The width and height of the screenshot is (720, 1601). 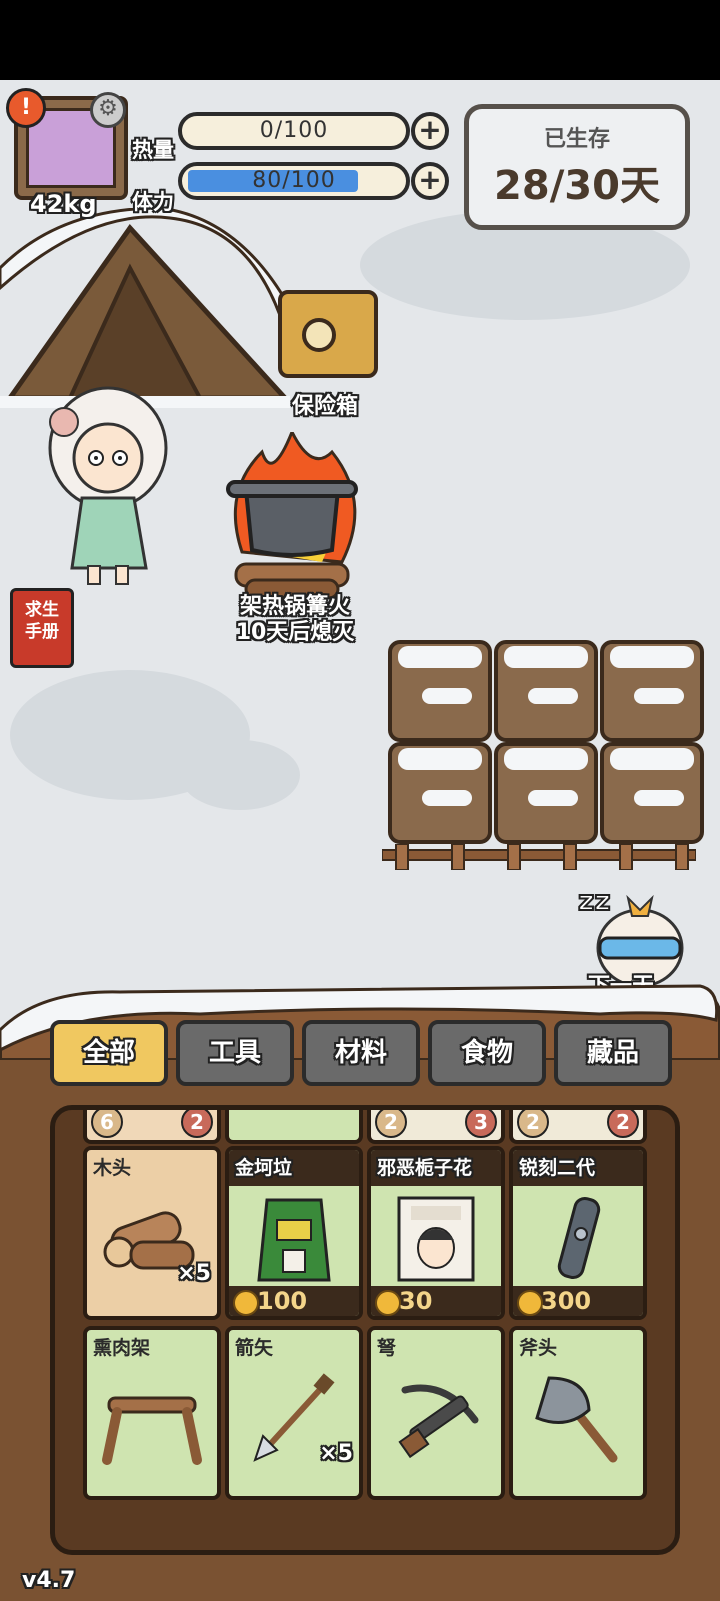 What do you see at coordinates (578, 1127) in the screenshot?
I see `partial-item-card: 2 2` at bounding box center [578, 1127].